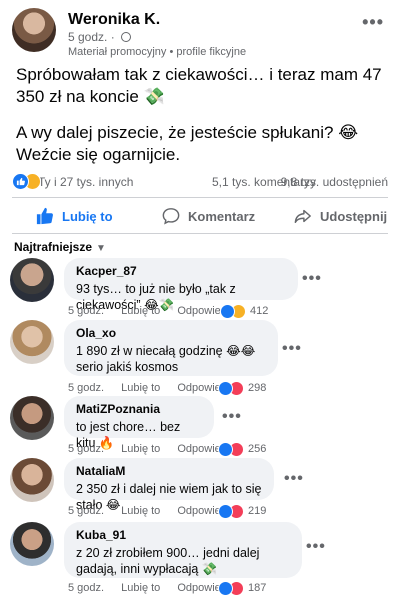  Describe the element at coordinates (114, 20) in the screenshot. I see `author-name: Weronika K.` at that location.